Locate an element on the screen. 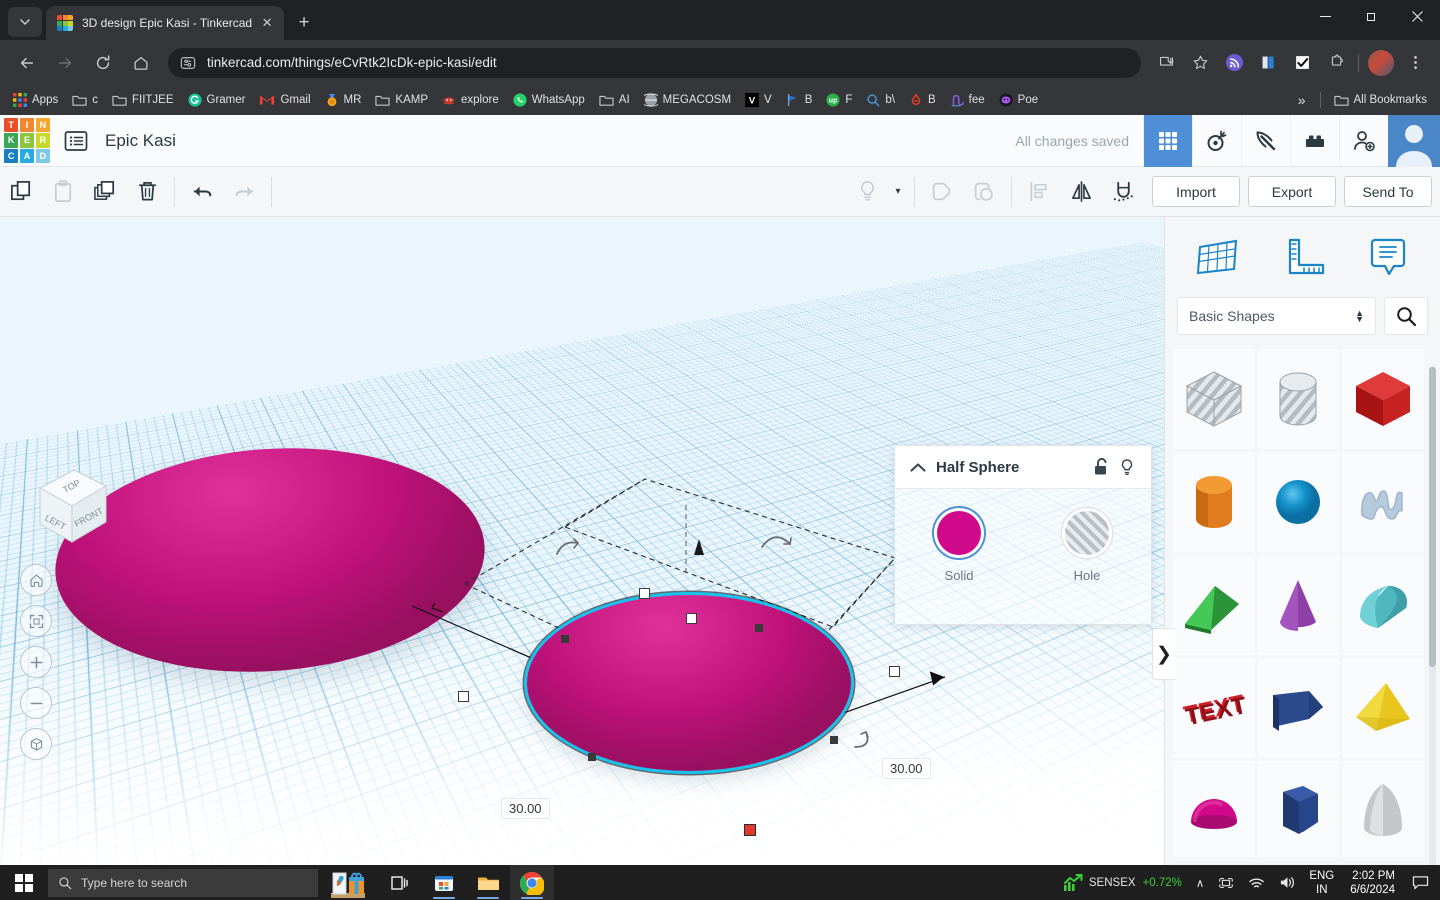  redo-arrow-icon is located at coordinates (244, 192).